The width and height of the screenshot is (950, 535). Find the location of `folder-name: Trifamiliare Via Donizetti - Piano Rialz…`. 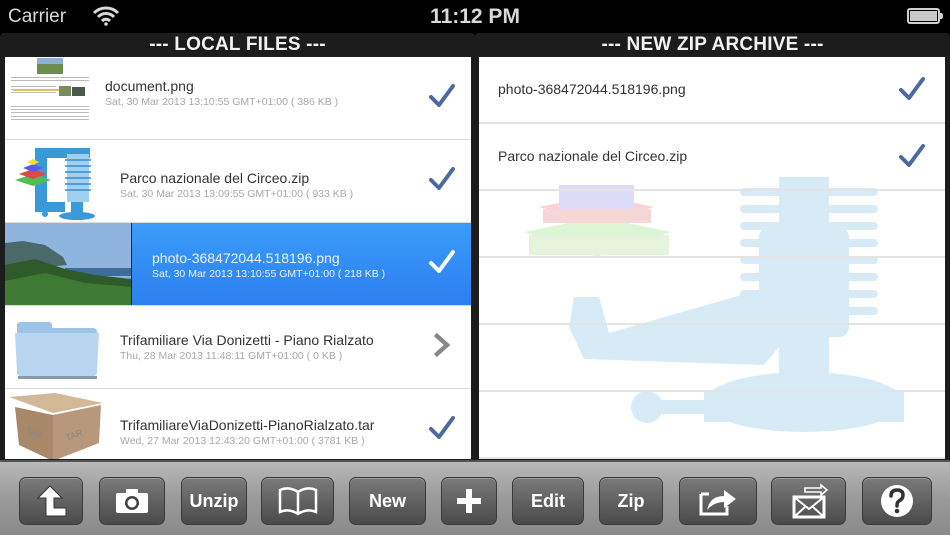

folder-name: Trifamiliare Via Donizetti - Piano Rialz… is located at coordinates (247, 340).